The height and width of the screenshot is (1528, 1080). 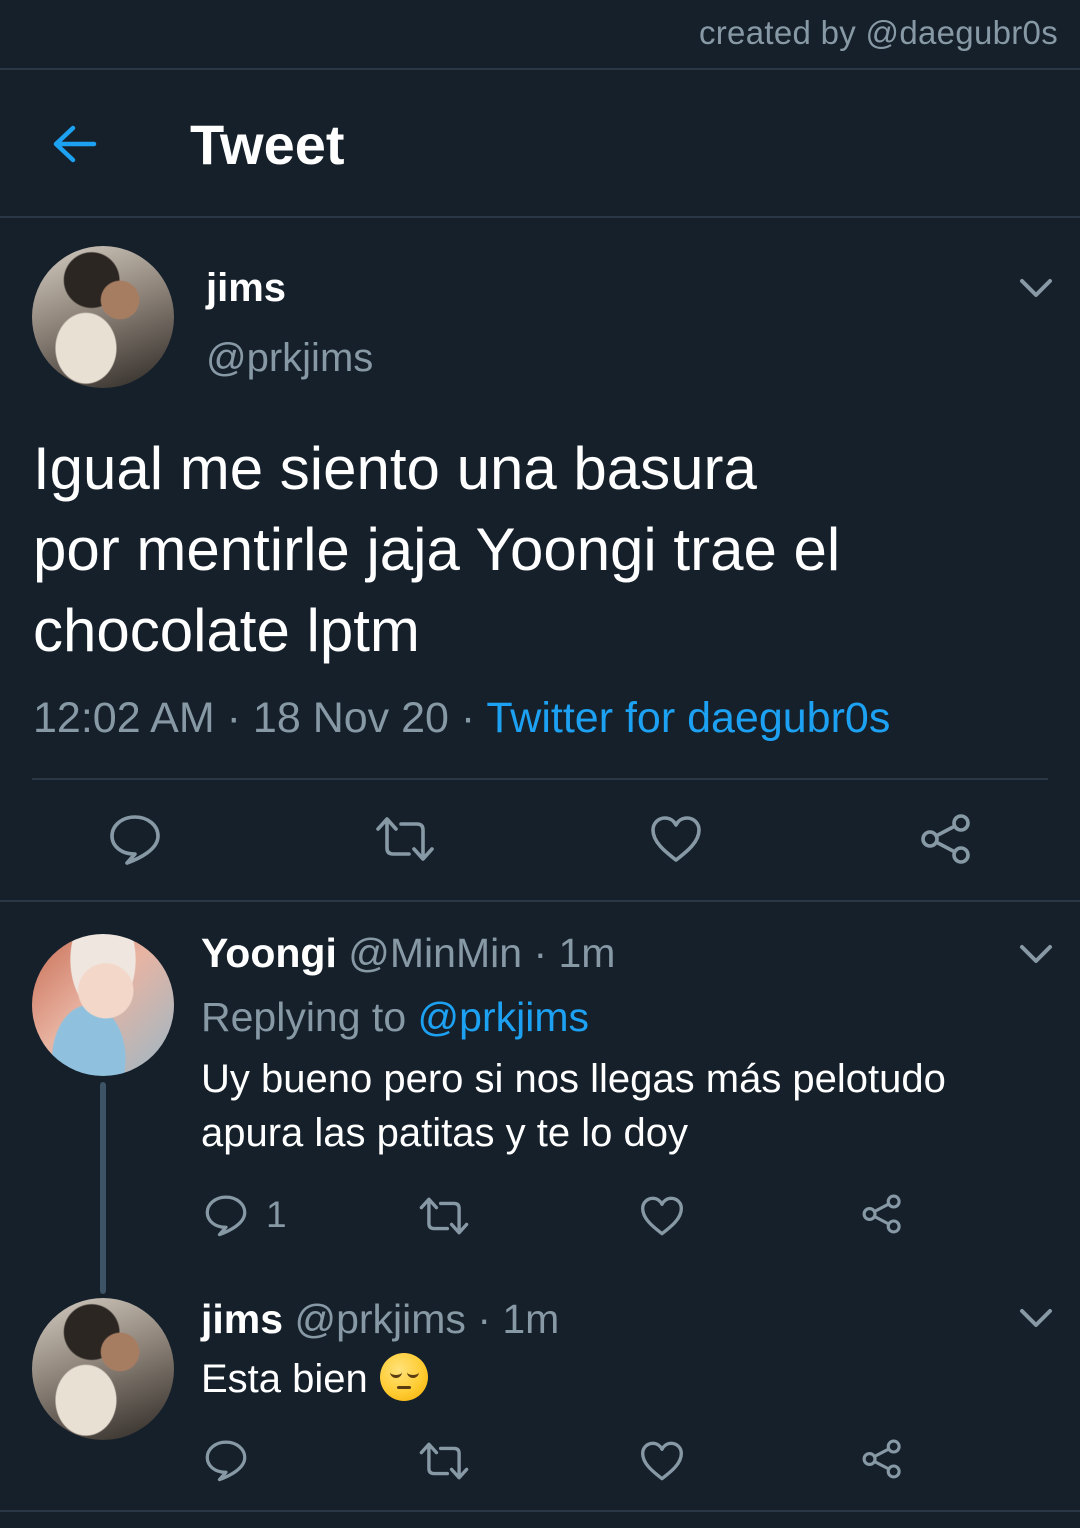 What do you see at coordinates (395, 468) in the screenshot?
I see `tweet-text-line: Igual me siento una basura` at bounding box center [395, 468].